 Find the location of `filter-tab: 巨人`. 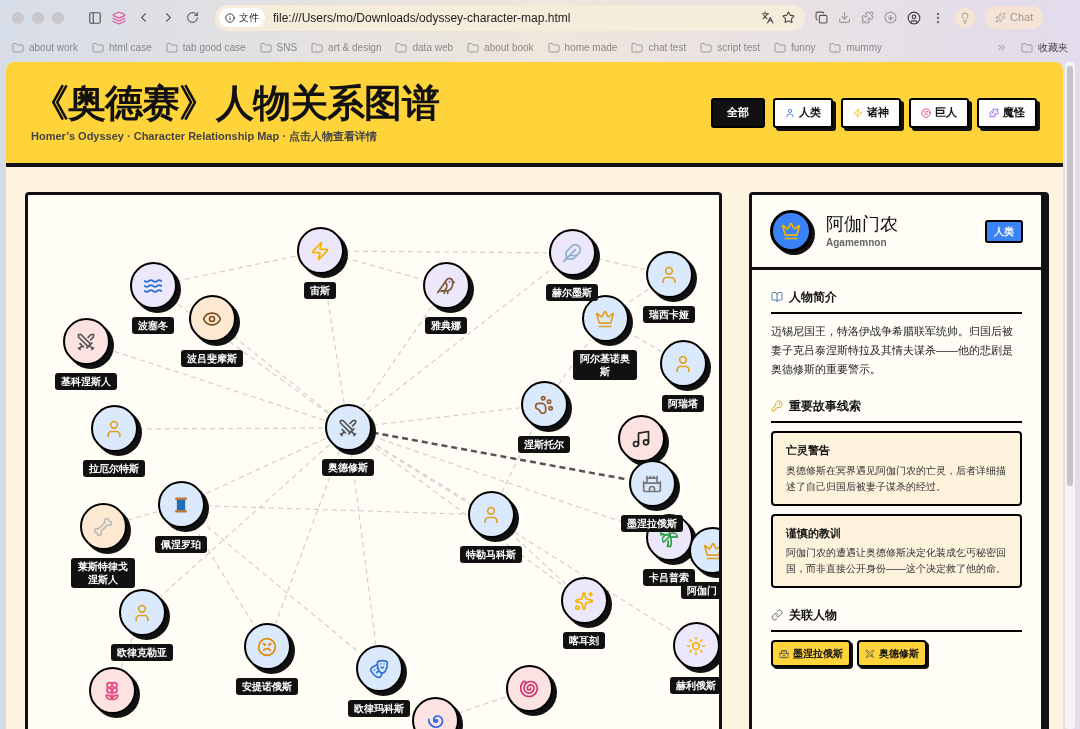

filter-tab: 巨人 is located at coordinates (939, 112).